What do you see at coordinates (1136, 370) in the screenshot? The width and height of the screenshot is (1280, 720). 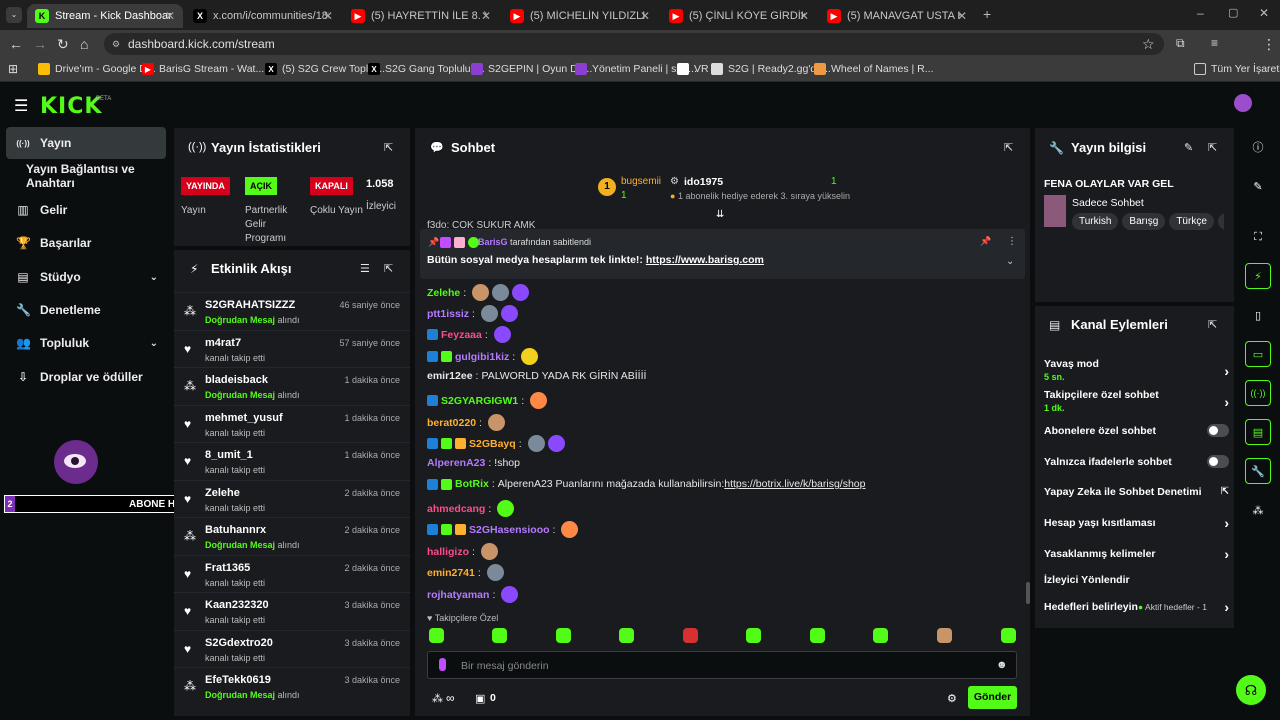 I see `channel-action-item: Yavaş mod 5 sn. ›` at bounding box center [1136, 370].